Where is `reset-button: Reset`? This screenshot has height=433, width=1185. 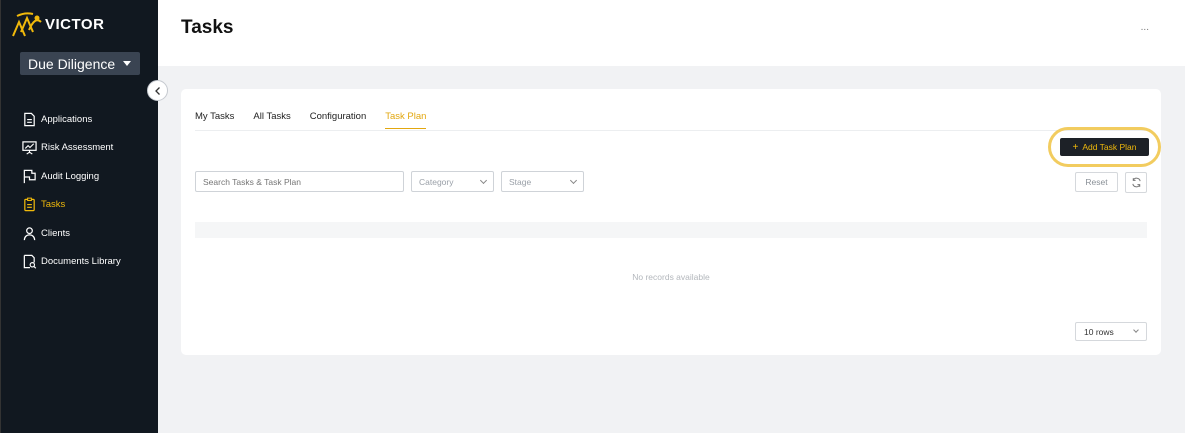 reset-button: Reset is located at coordinates (1096, 182).